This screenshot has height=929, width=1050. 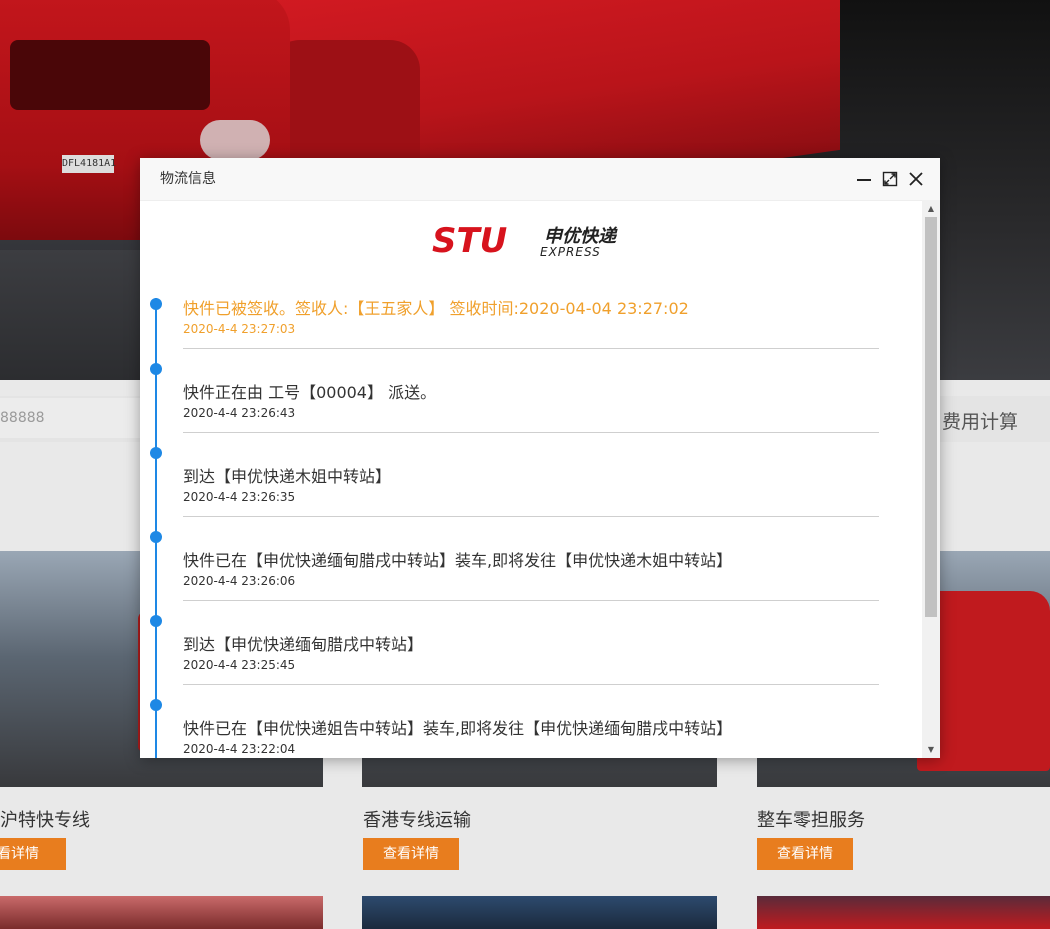 What do you see at coordinates (188, 179) in the screenshot?
I see `dialog-title: 物流信息` at bounding box center [188, 179].